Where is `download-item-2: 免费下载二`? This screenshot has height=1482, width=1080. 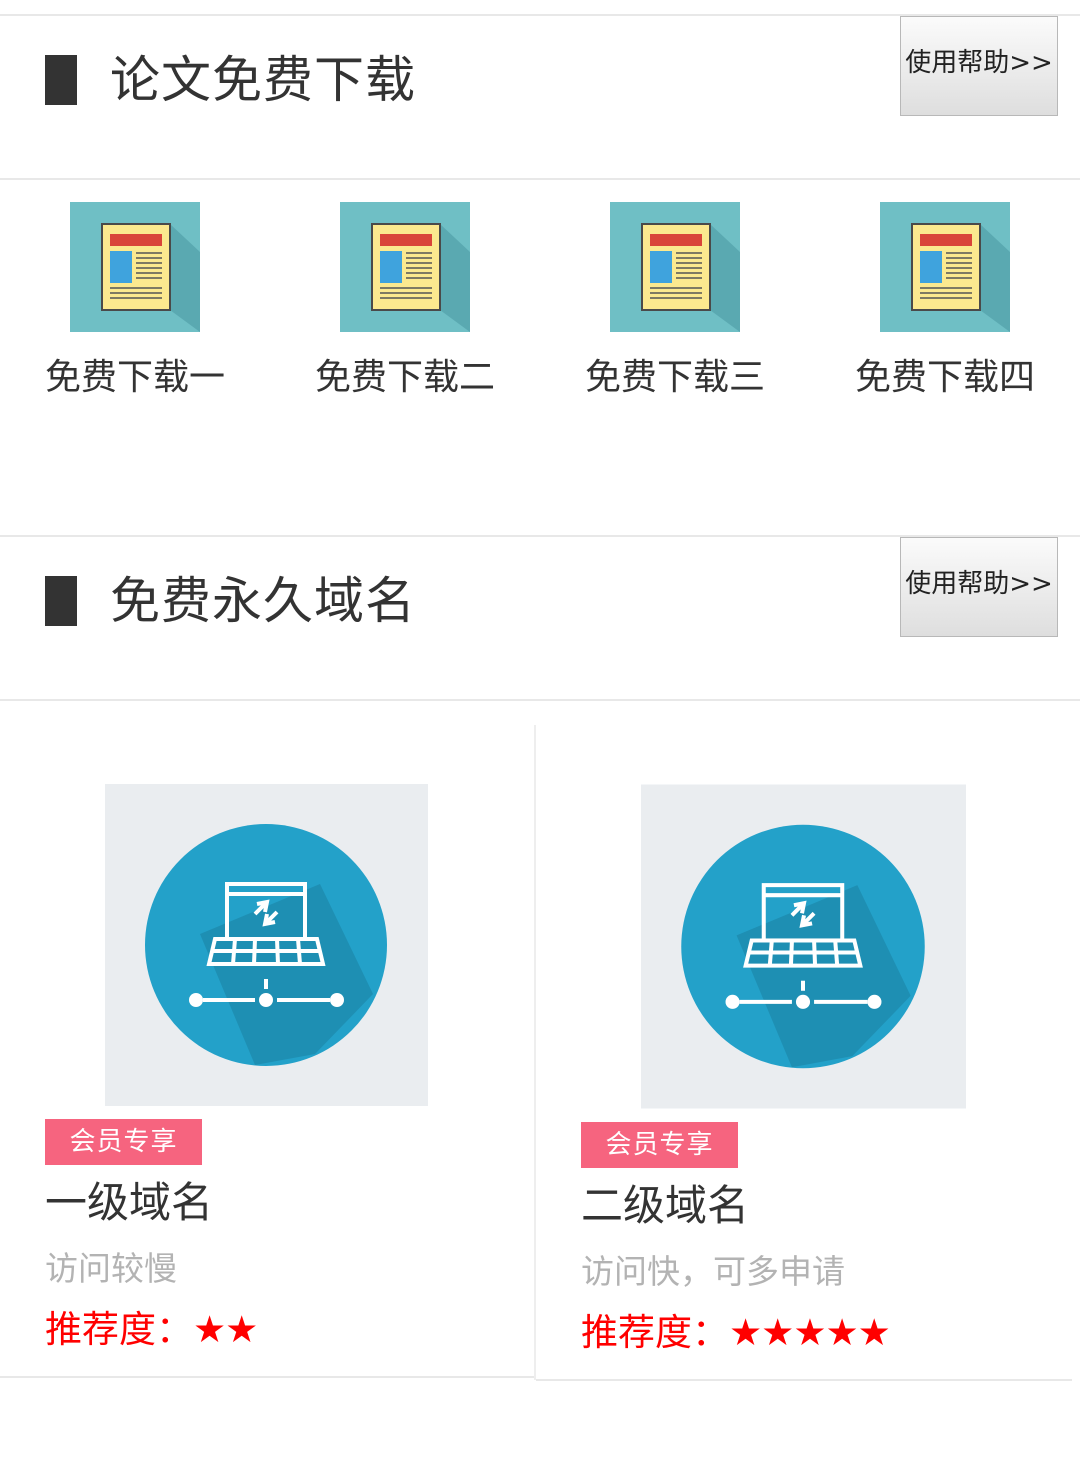 download-item-2: 免费下载二 is located at coordinates (405, 299).